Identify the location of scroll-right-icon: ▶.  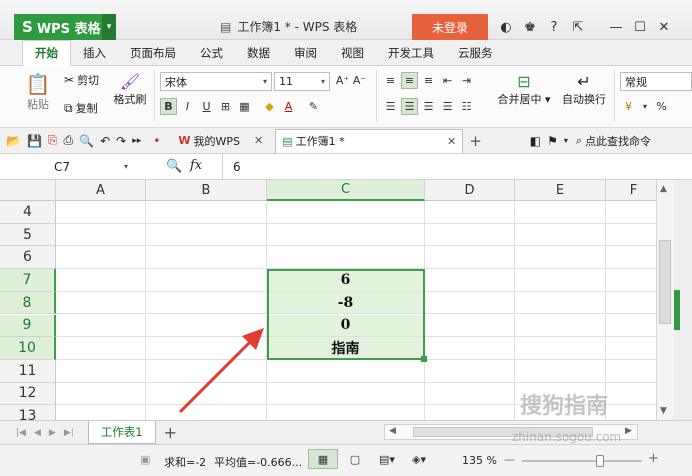
(628, 431).